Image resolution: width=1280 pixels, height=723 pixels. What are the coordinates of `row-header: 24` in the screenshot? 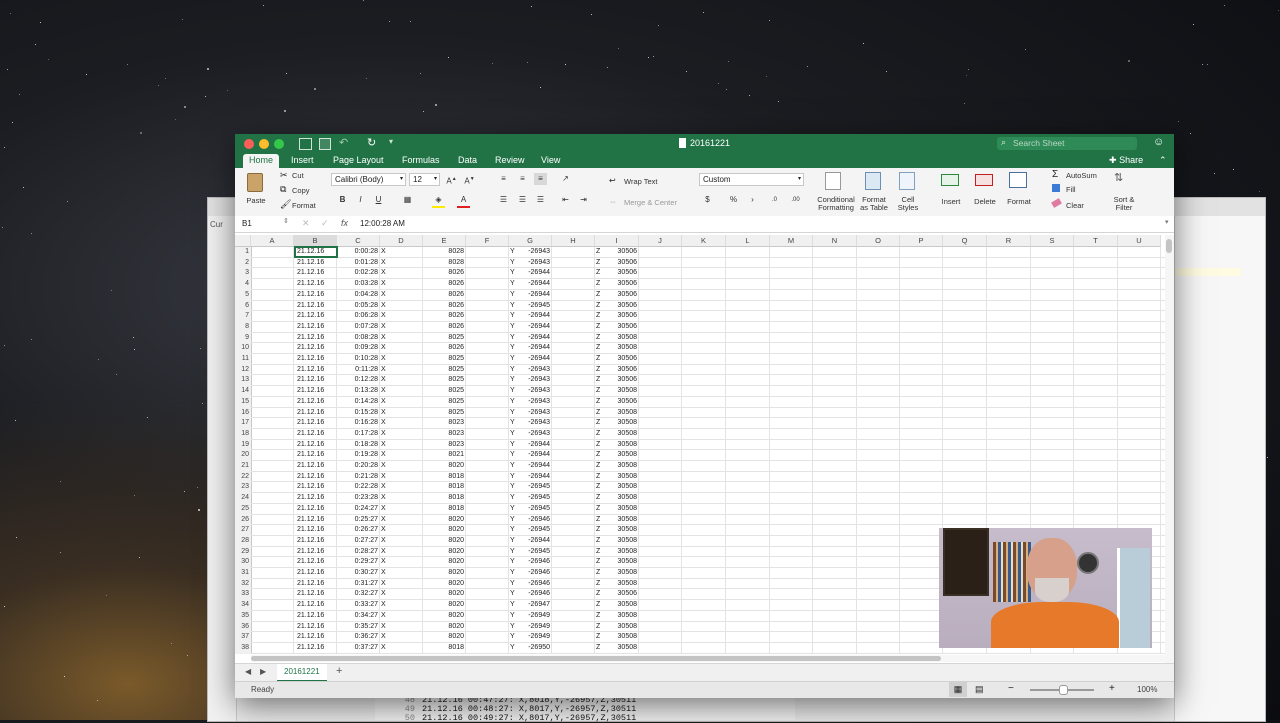 It's located at (243, 498).